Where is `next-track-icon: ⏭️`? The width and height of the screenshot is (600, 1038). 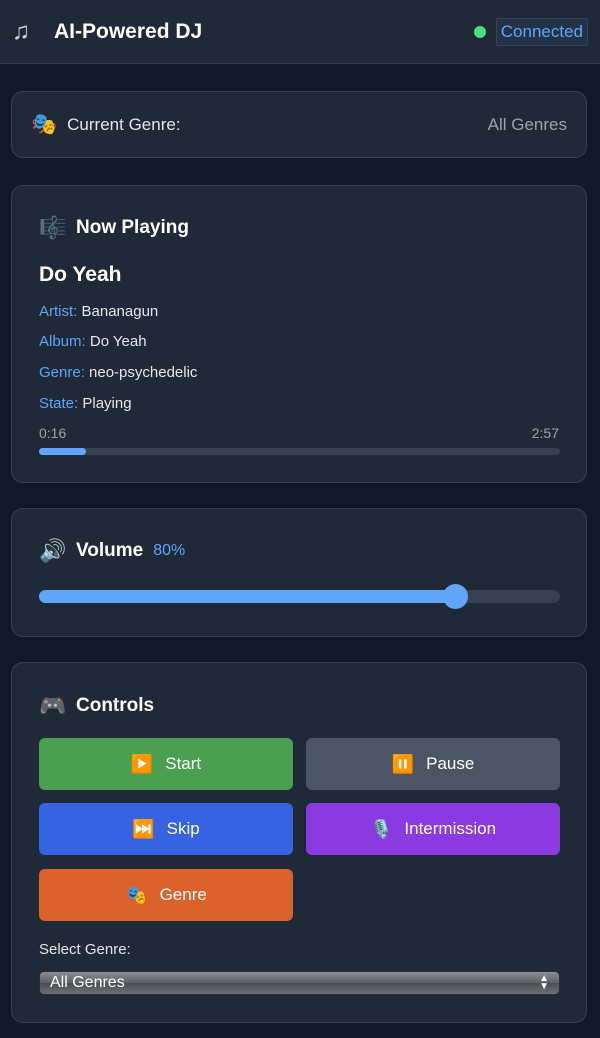 next-track-icon: ⏭️ is located at coordinates (143, 828).